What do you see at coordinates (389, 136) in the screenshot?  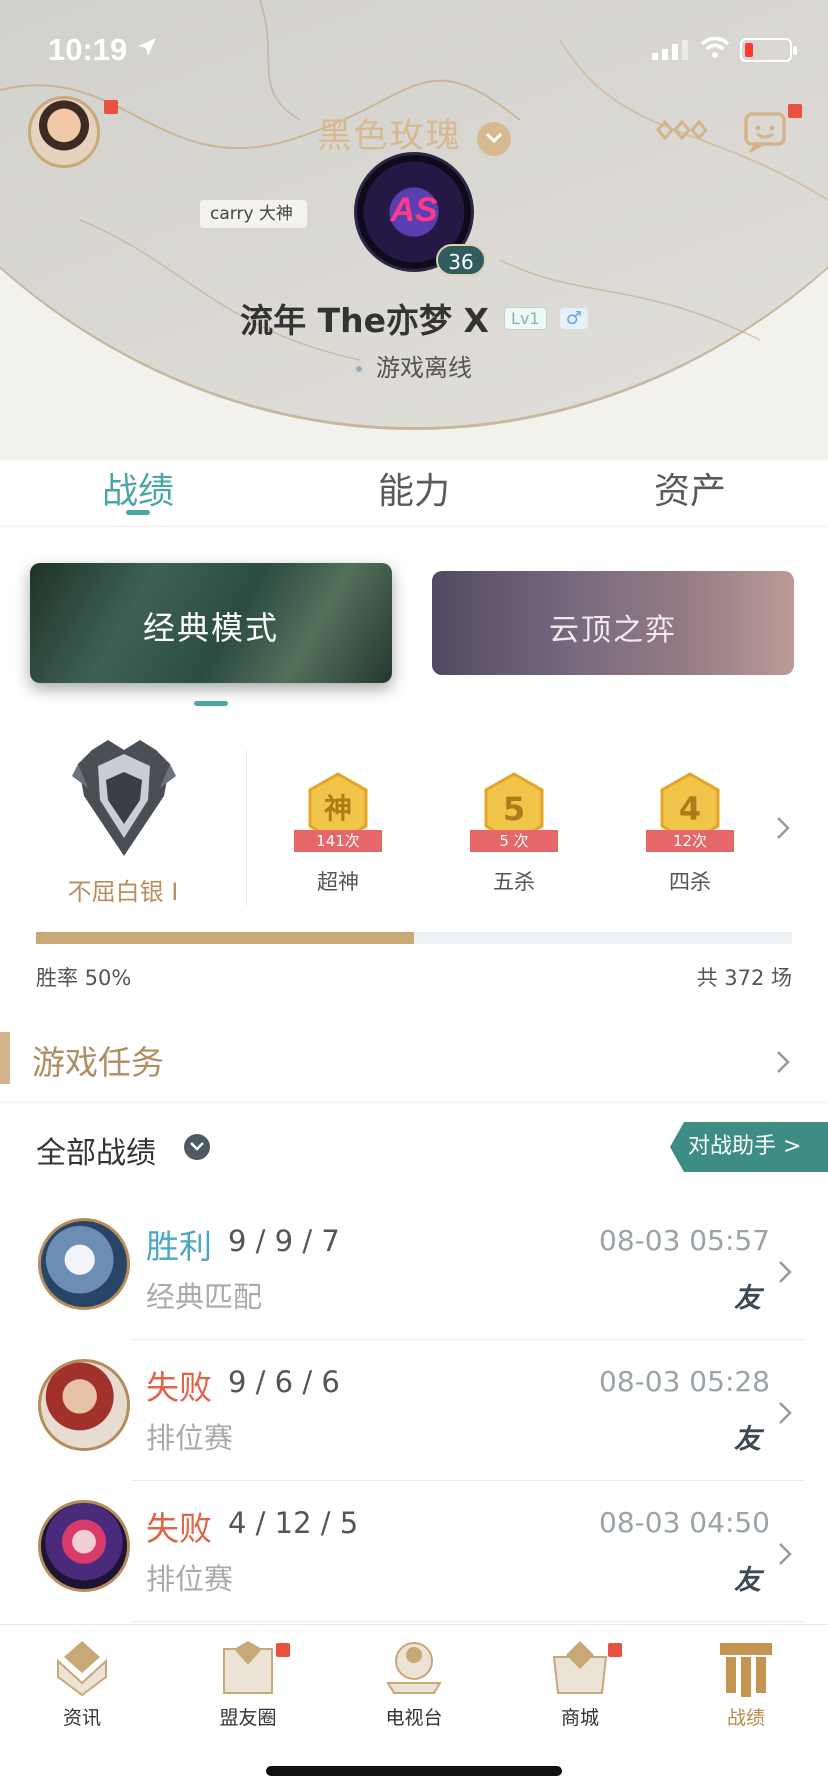 I see `game-title: 黑色玫瑰` at bounding box center [389, 136].